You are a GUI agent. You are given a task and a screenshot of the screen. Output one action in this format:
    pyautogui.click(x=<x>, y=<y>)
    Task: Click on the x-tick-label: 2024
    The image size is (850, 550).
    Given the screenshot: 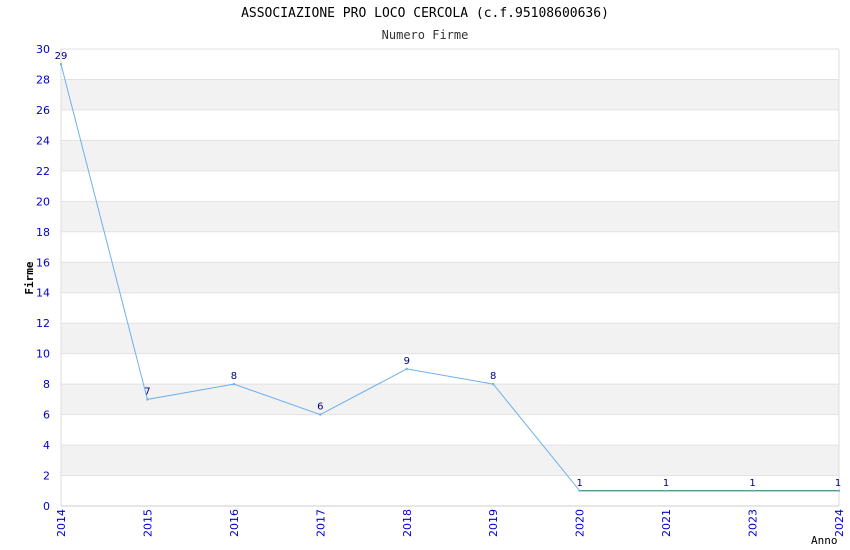 What is the action you would take?
    pyautogui.click(x=839, y=523)
    